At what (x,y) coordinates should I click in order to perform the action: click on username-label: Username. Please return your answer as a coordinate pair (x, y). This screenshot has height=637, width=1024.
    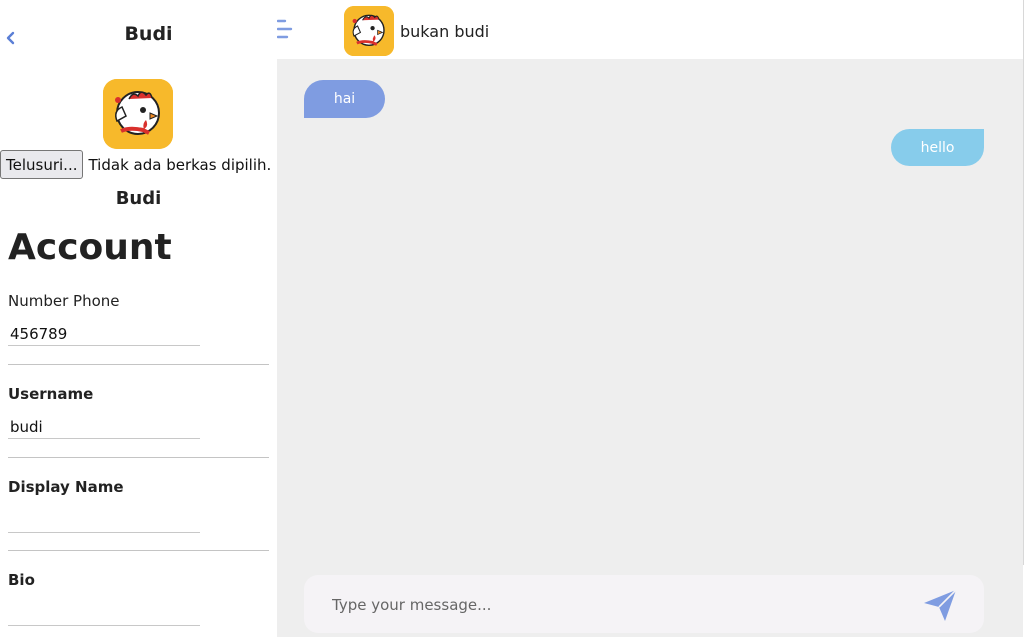
    Looking at the image, I should click on (51, 394).